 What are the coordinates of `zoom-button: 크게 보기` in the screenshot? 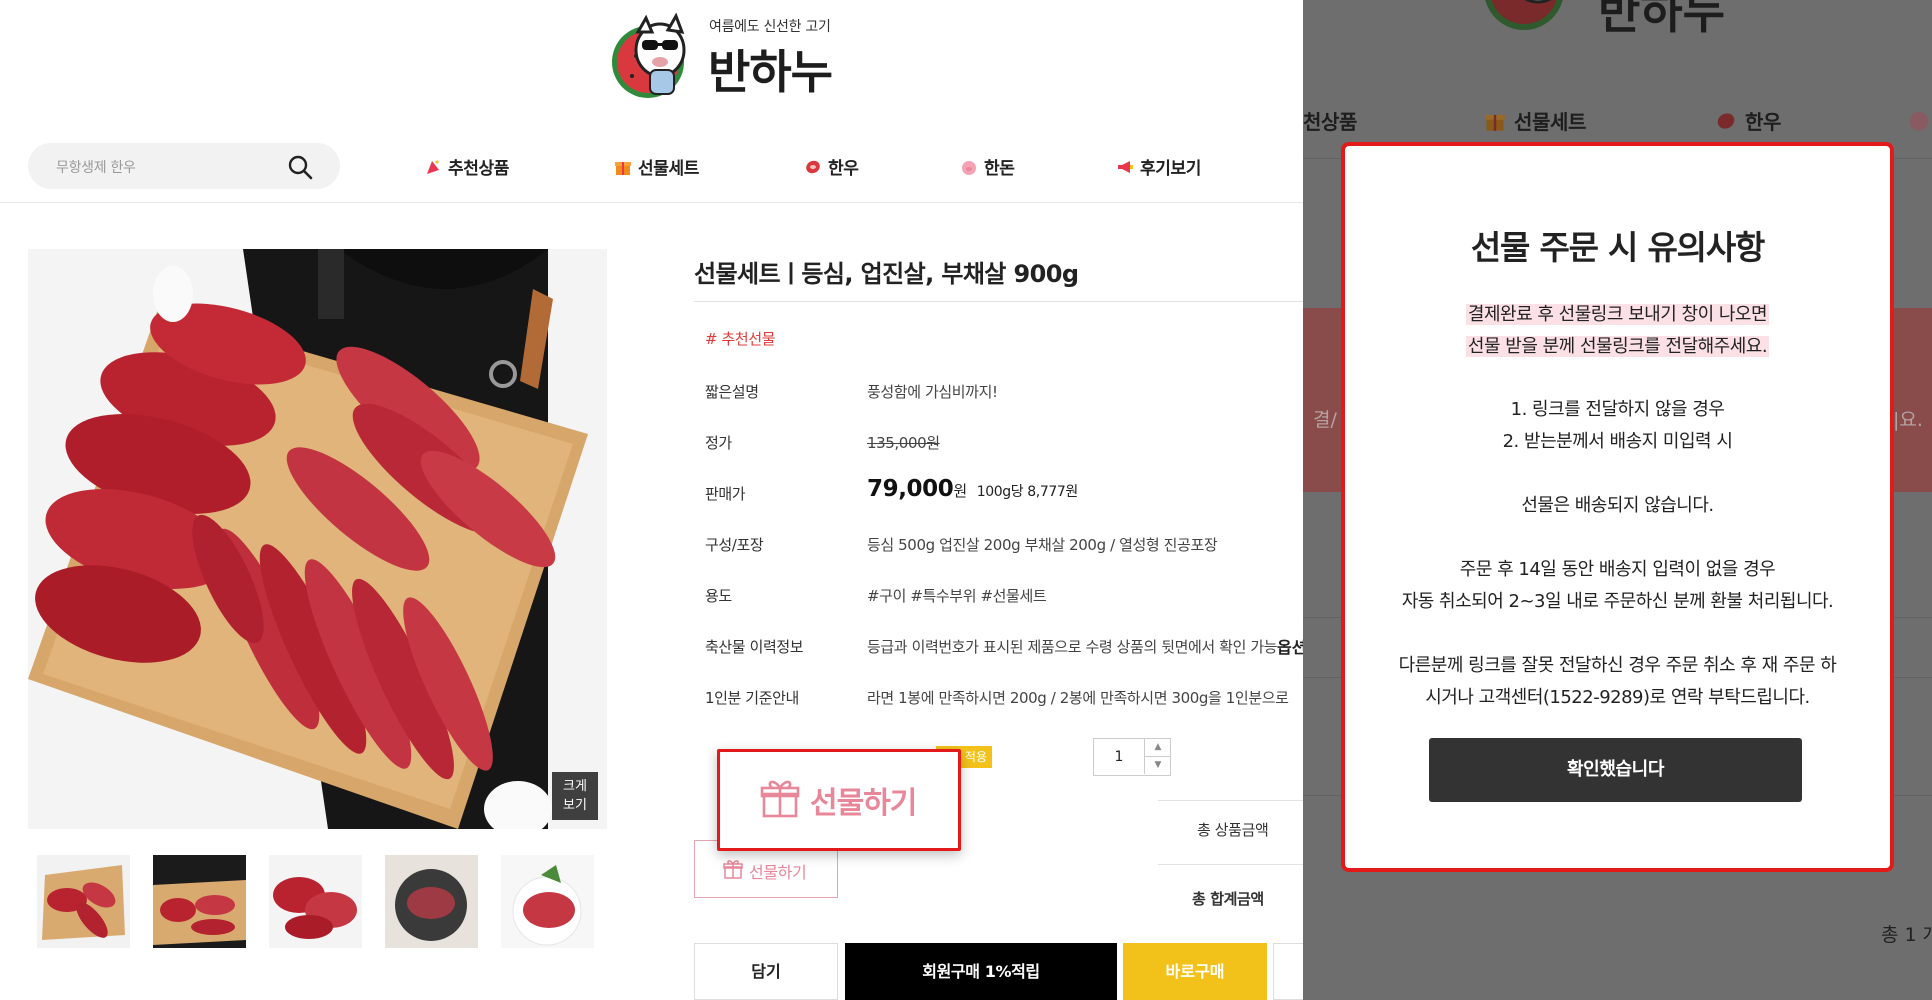 It's located at (575, 796).